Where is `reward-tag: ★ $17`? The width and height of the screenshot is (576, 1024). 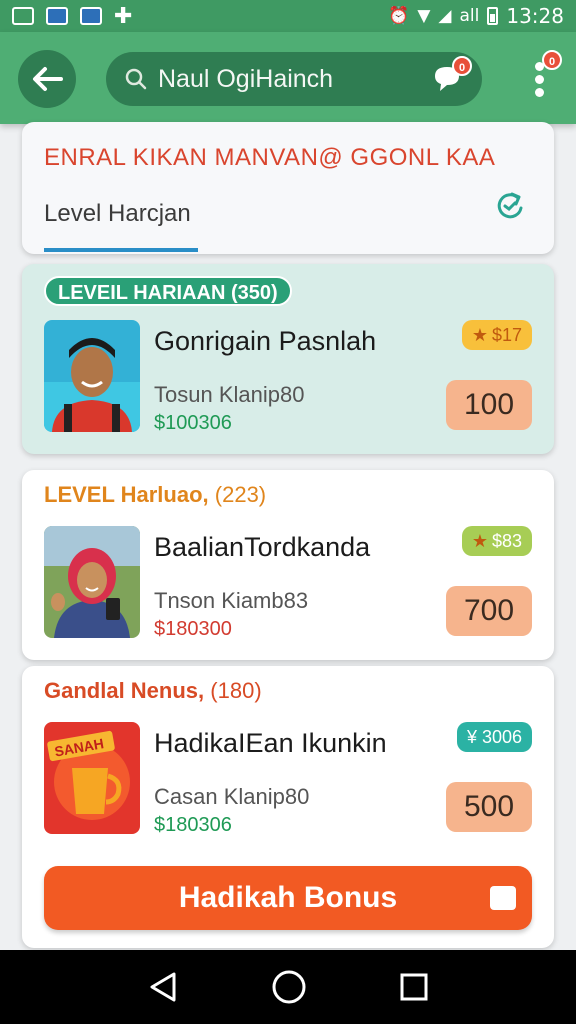
reward-tag: ★ $17 is located at coordinates (496, 335).